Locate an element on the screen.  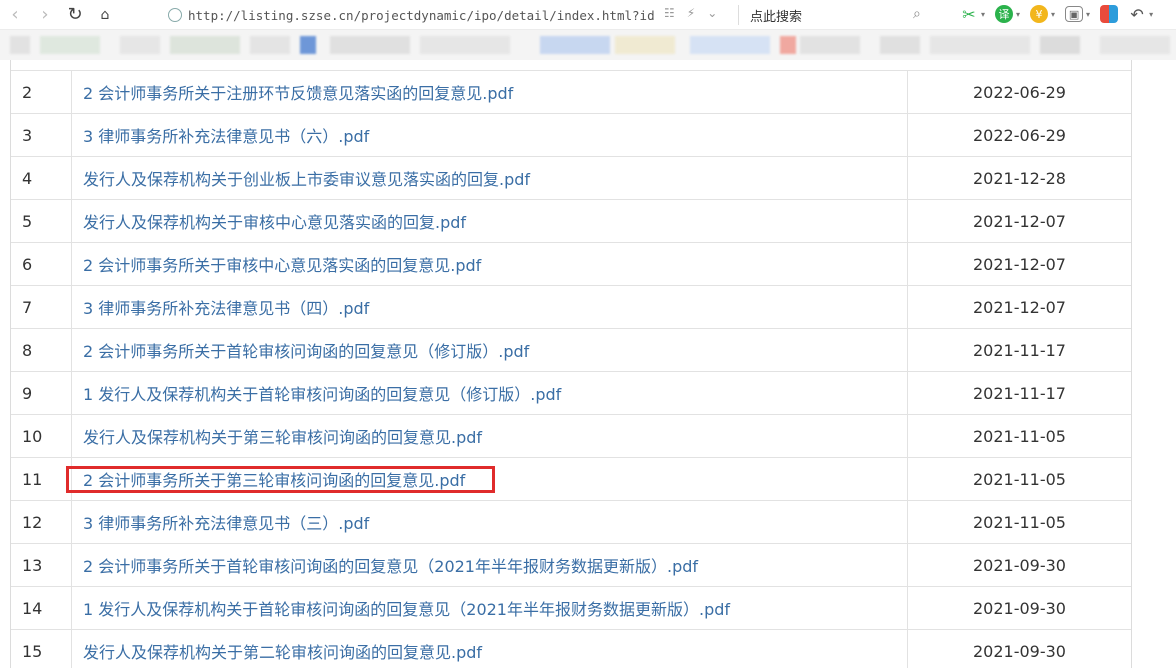
bookmarks-bar is located at coordinates (588, 45).